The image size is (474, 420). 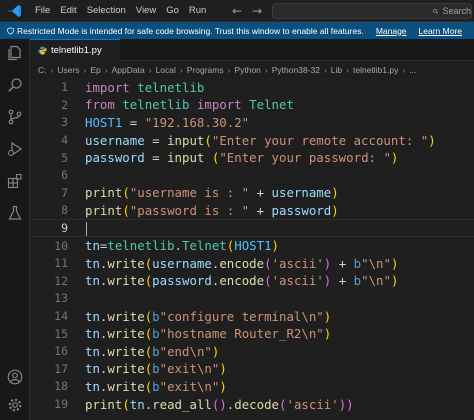 What do you see at coordinates (15, 405) in the screenshot?
I see `settings-gear-icon` at bounding box center [15, 405].